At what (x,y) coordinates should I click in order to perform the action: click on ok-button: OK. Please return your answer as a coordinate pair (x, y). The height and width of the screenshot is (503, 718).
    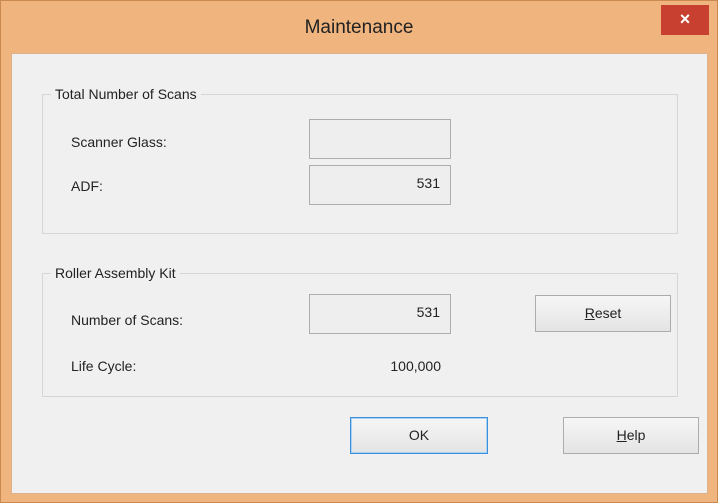
    Looking at the image, I should click on (419, 435).